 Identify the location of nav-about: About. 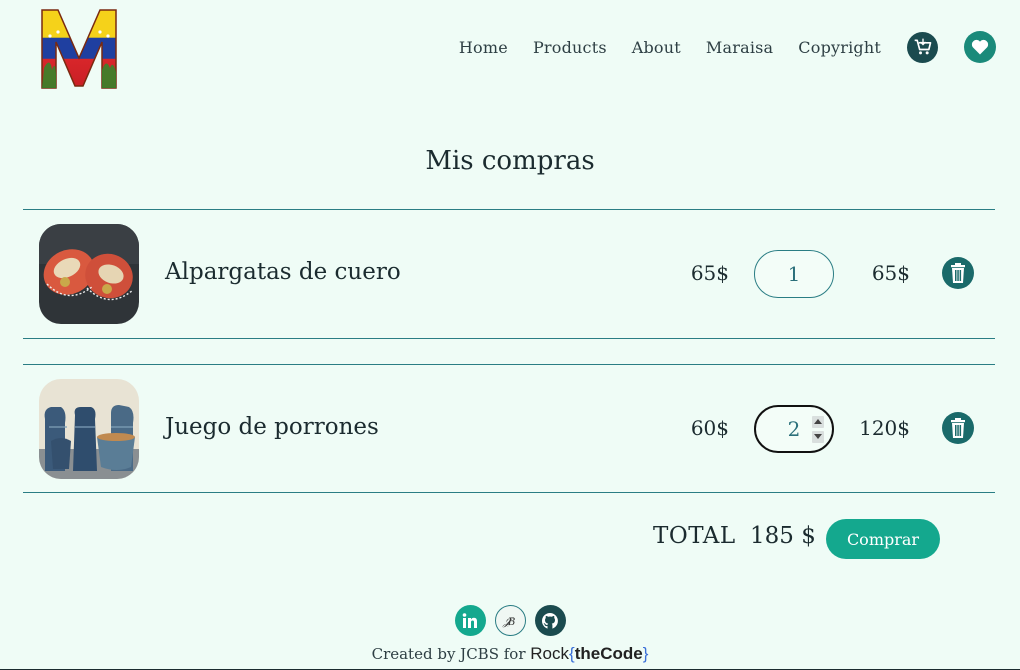
(656, 47).